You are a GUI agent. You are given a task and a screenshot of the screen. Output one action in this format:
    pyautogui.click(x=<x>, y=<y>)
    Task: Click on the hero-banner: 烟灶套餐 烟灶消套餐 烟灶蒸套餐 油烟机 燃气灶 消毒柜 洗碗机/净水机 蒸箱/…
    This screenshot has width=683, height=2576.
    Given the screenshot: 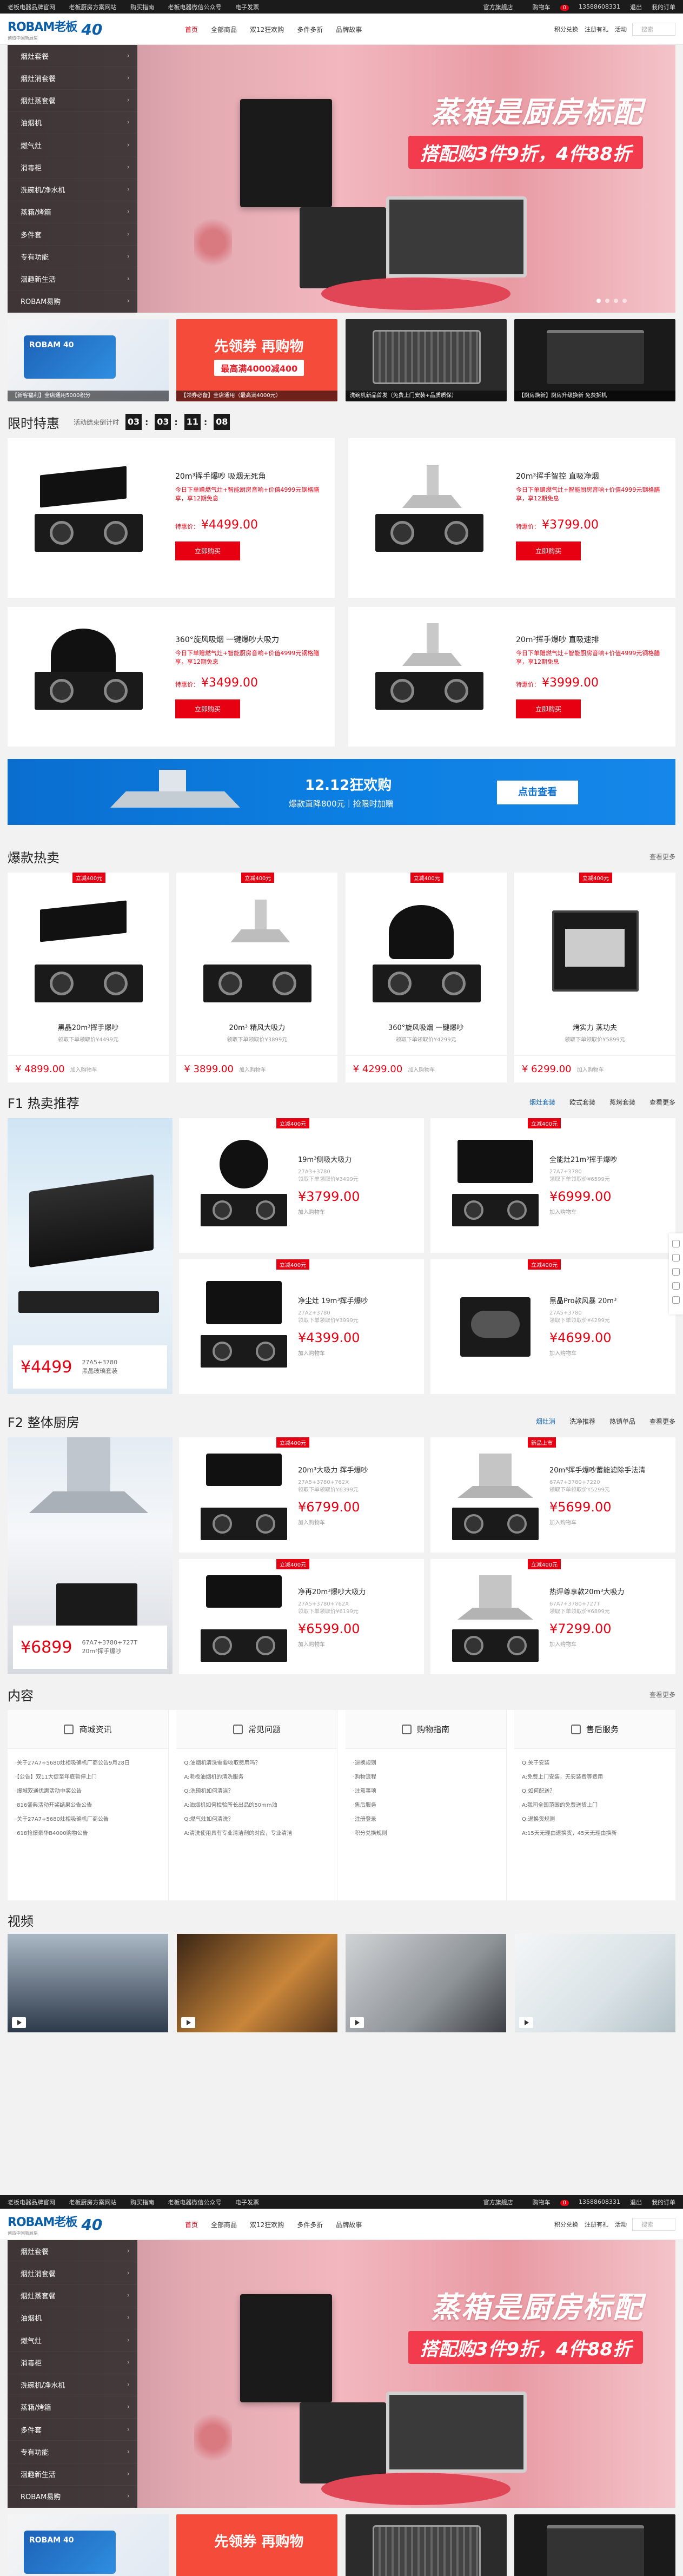 What is the action you would take?
    pyautogui.click(x=341, y=2374)
    